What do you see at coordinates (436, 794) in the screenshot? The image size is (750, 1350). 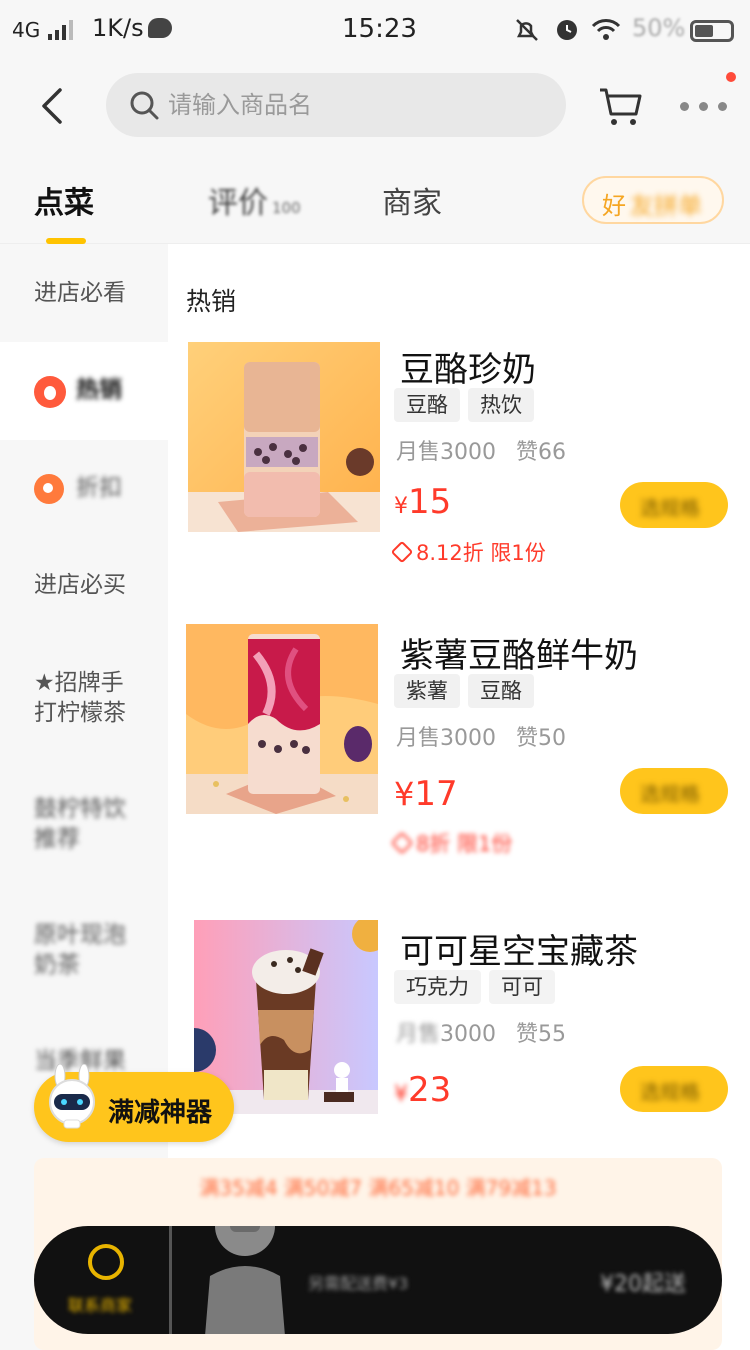 I see `price-value: 17` at bounding box center [436, 794].